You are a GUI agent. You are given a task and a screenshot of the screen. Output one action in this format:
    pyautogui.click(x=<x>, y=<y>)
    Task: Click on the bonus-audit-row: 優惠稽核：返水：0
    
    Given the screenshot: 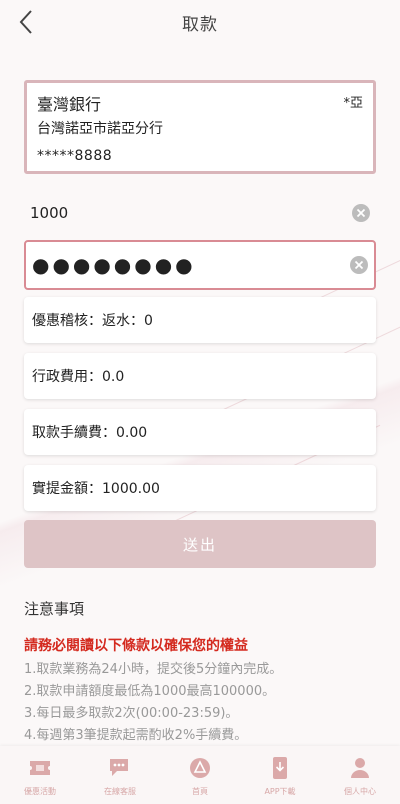 What is the action you would take?
    pyautogui.click(x=200, y=320)
    